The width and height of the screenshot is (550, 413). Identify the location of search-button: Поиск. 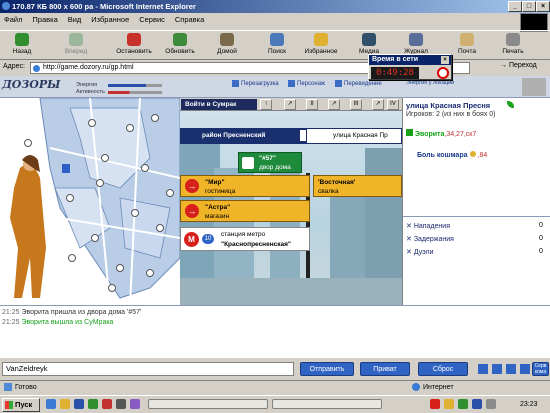
(277, 46).